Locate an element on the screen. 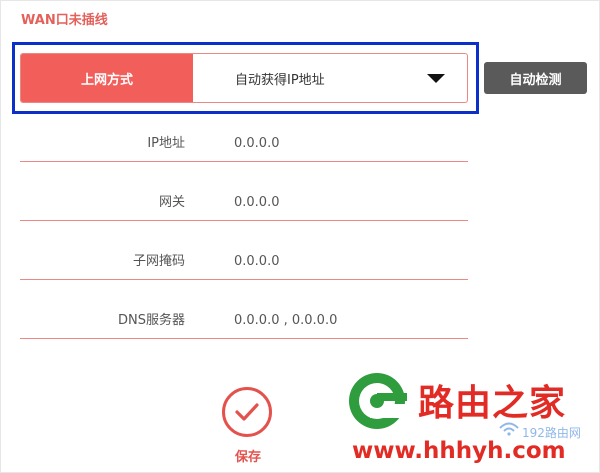  watermark-url: www.hhhyh.com is located at coordinates (459, 451).